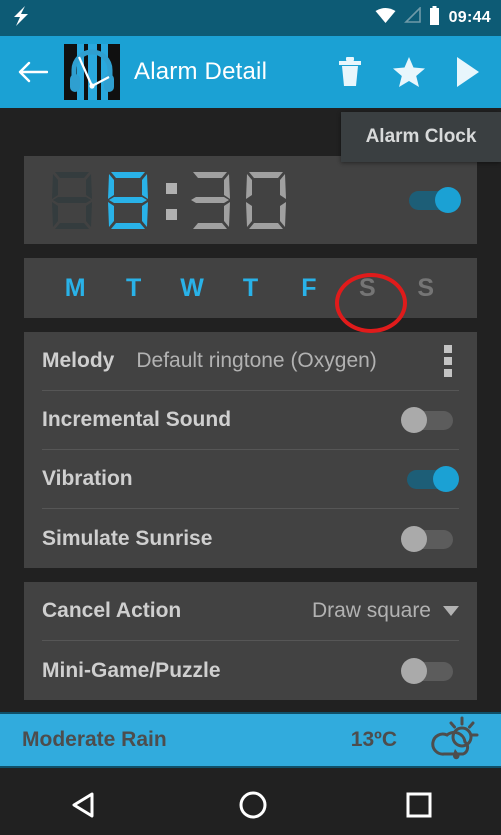  What do you see at coordinates (250, 740) in the screenshot?
I see `weather-bar: Moderate Rain 13ºC` at bounding box center [250, 740].